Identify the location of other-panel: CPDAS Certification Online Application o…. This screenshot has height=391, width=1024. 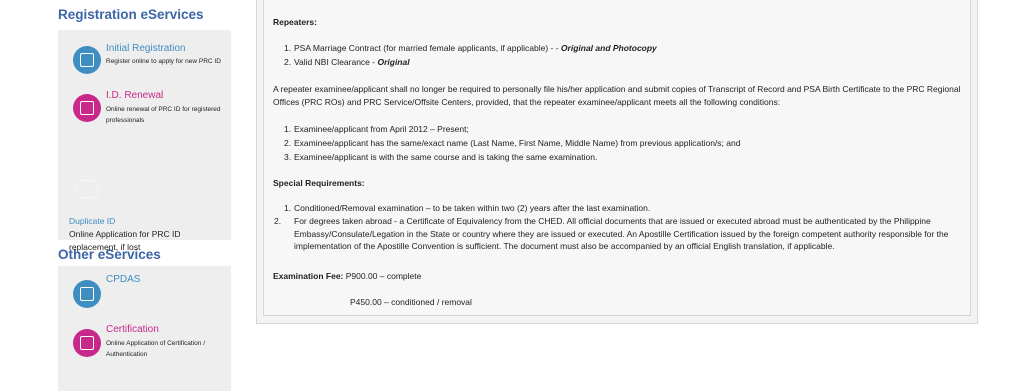
(144, 328).